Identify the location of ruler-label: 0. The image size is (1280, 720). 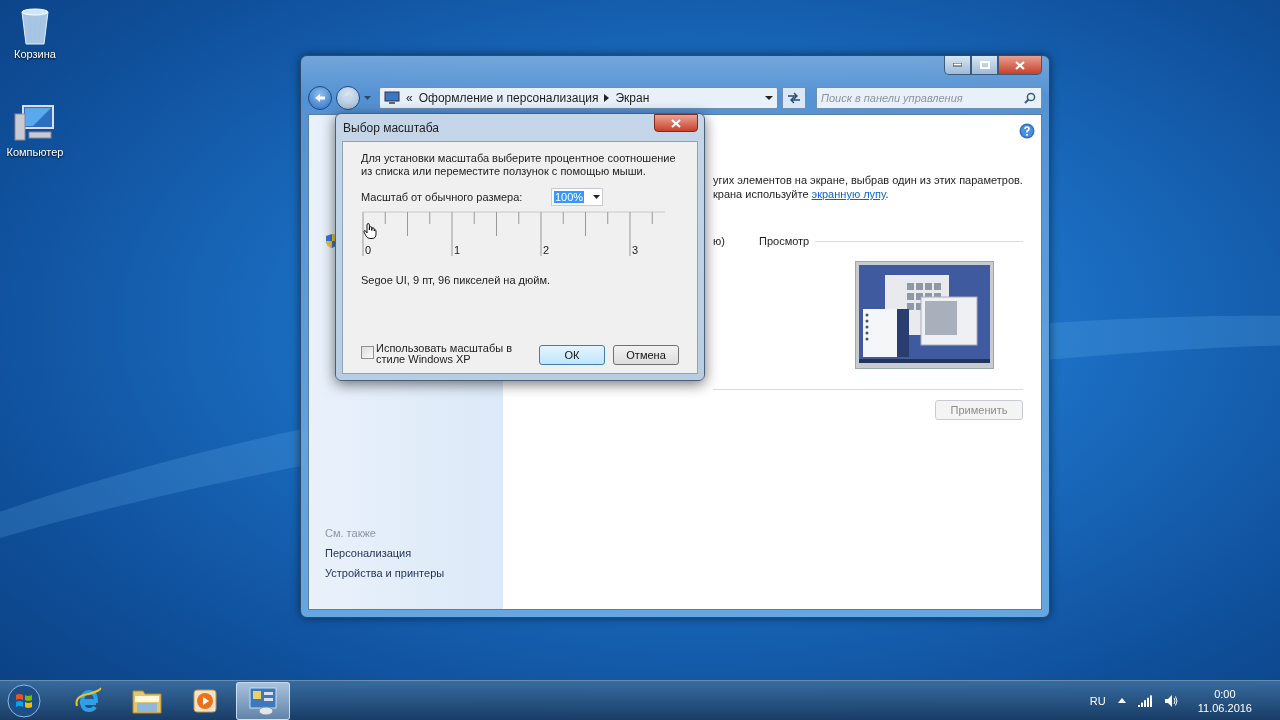
(368, 250).